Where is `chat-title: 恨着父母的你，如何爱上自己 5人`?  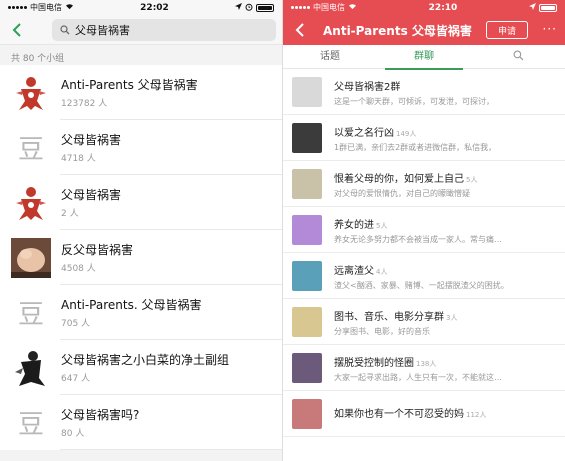 chat-title: 恨着父母的你，如何爱上自己 5人 is located at coordinates (446, 177).